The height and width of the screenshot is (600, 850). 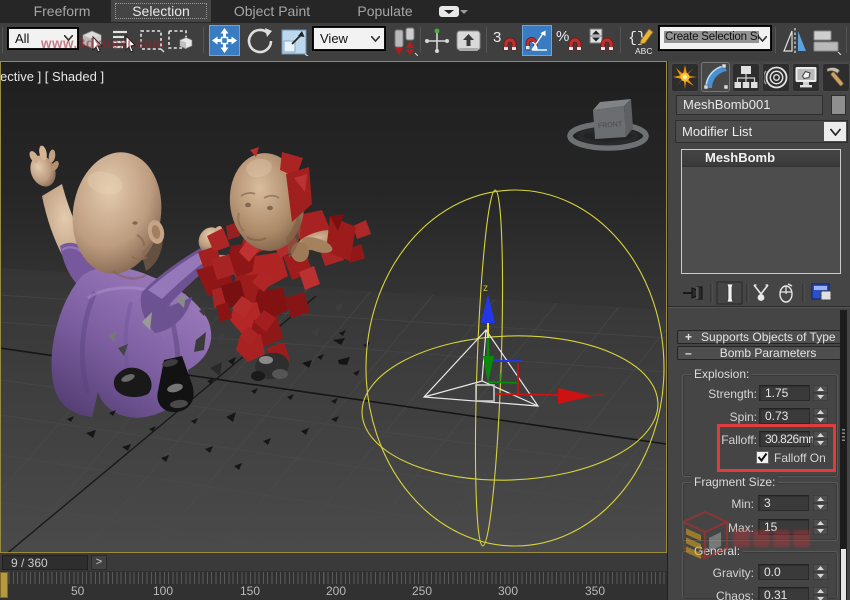 What do you see at coordinates (497, 37) in the screenshot?
I see `svg-text: 3` at bounding box center [497, 37].